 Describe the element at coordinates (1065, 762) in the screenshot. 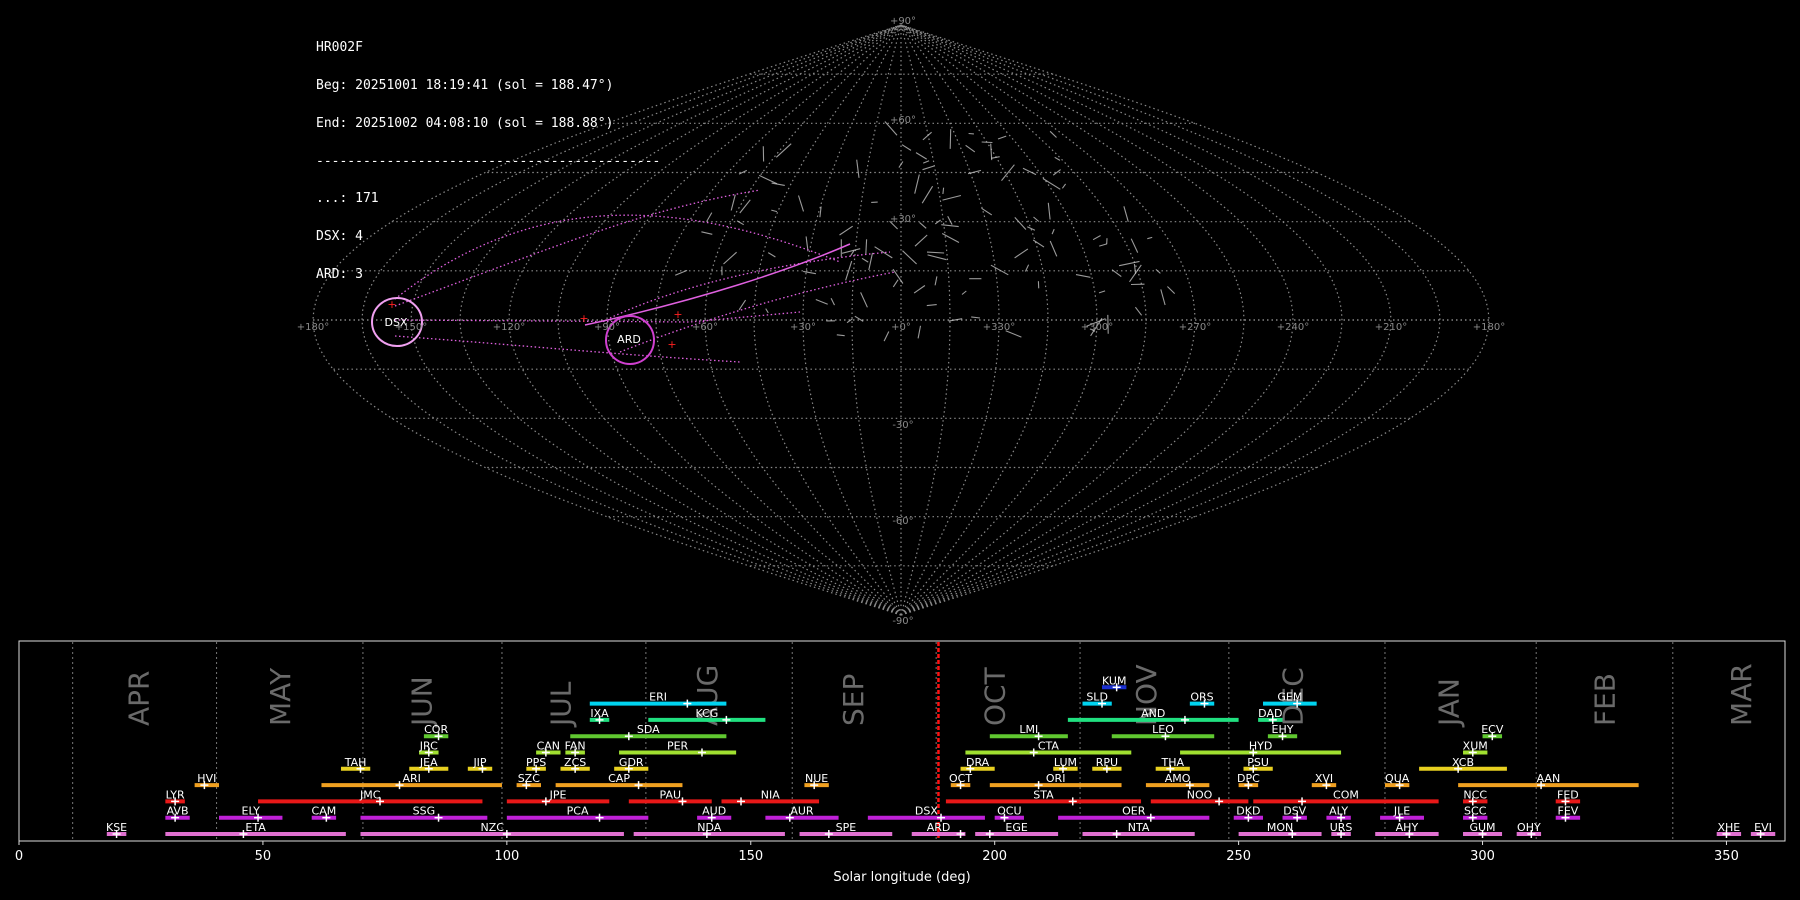

I see `shower-label-lum: LUM` at that location.